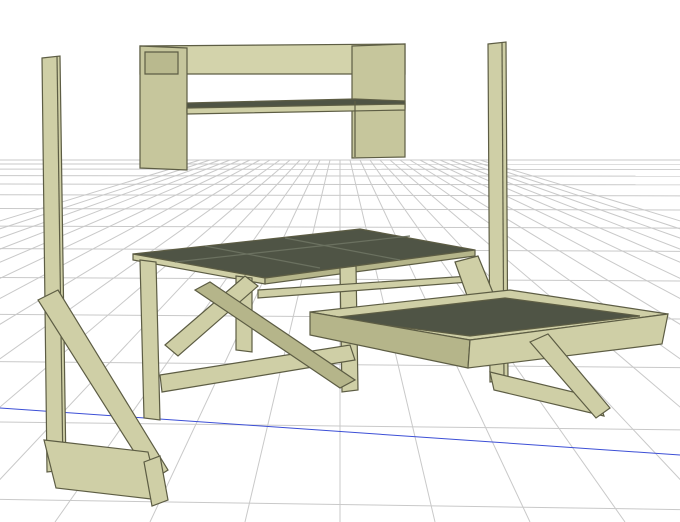 Image resolution: width=680 pixels, height=522 pixels. I want to click on left-post, so click(54, 264).